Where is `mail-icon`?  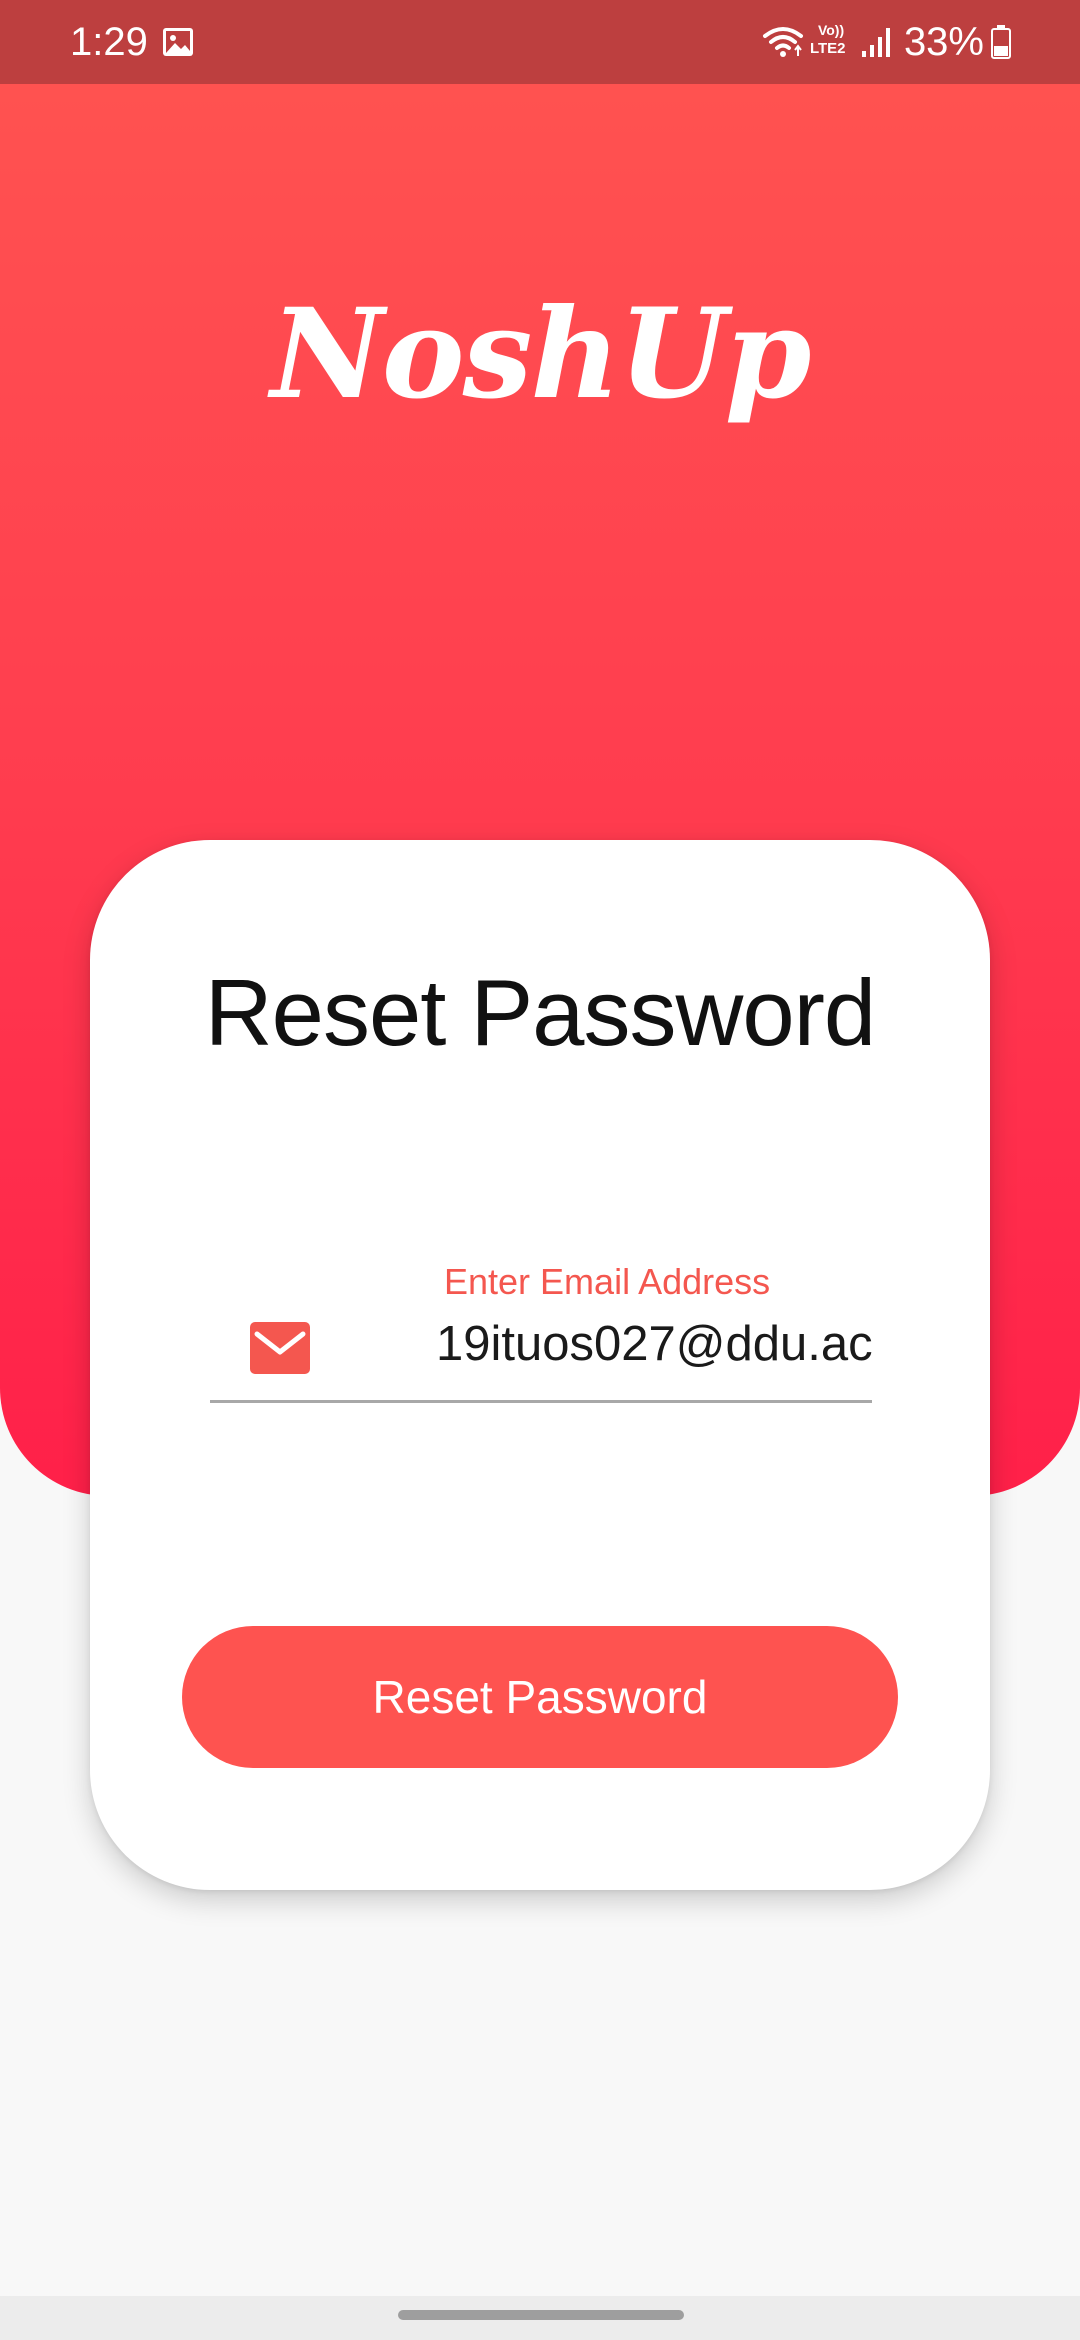
mail-icon is located at coordinates (280, 1348).